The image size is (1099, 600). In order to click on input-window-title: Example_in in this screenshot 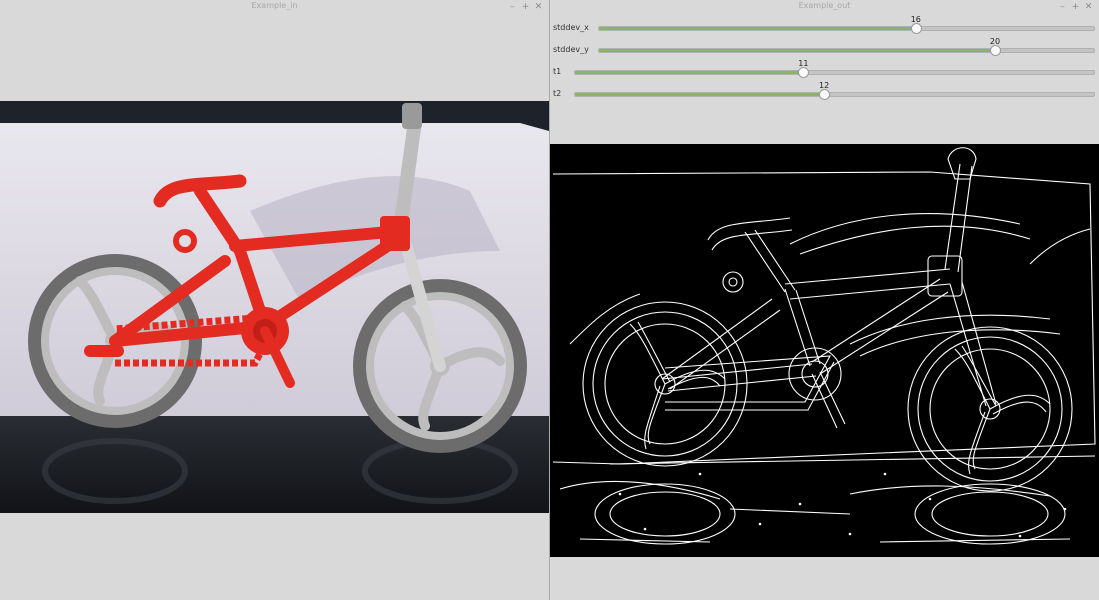, I will do `click(274, 5)`.